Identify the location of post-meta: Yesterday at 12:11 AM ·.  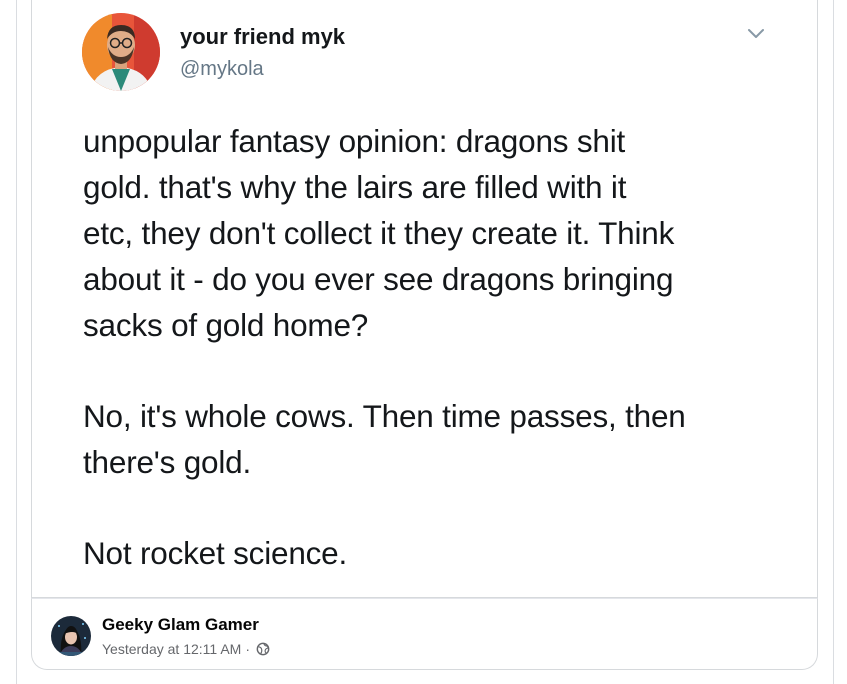
(186, 649).